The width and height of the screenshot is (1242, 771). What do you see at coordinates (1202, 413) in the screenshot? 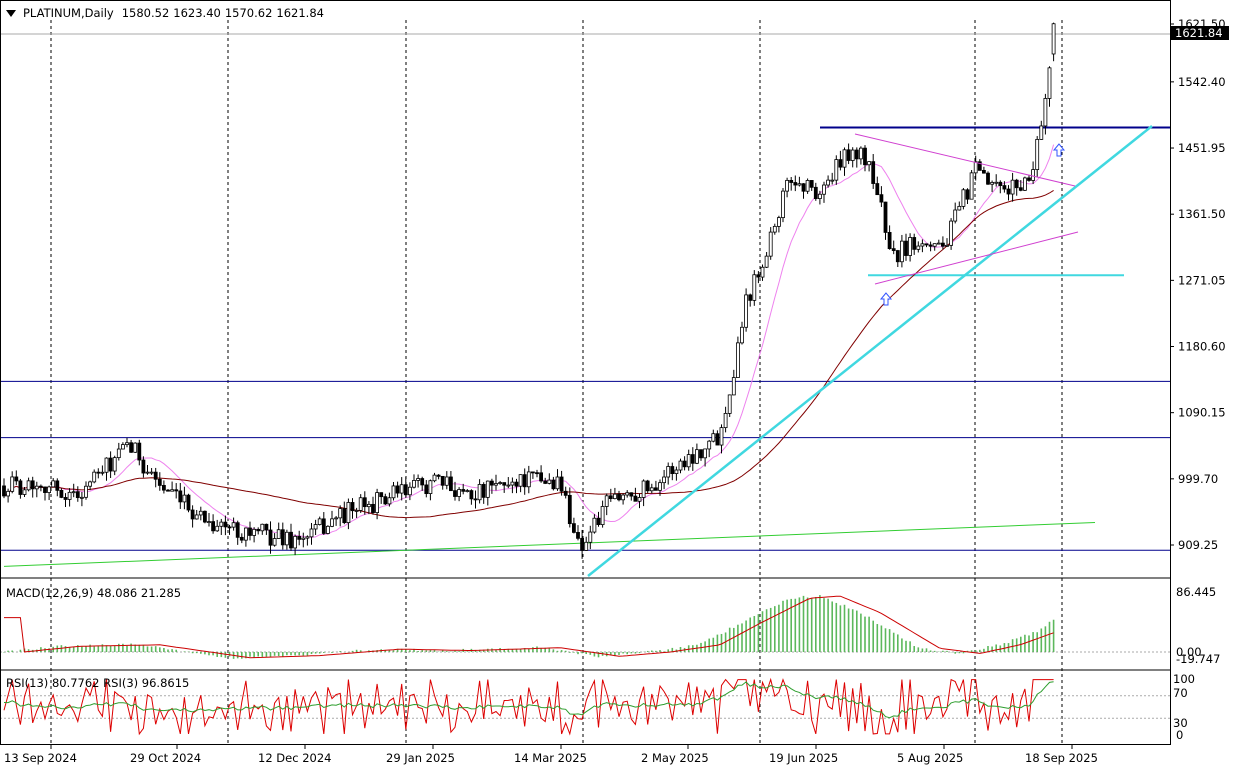
I see `price-axis-label: 1090.15` at bounding box center [1202, 413].